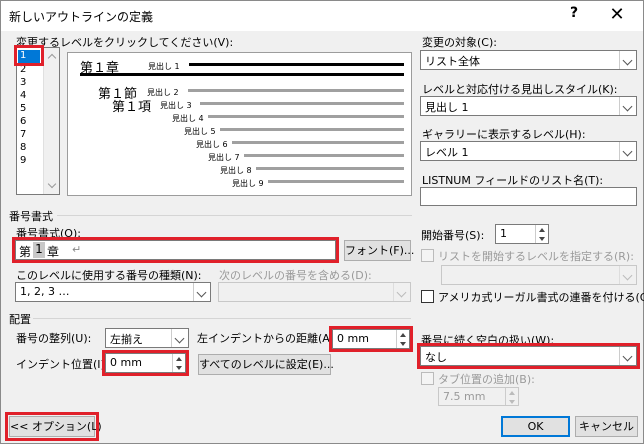 The height and width of the screenshot is (444, 644). I want to click on preview-heading-7: 見出し 7, so click(224, 157).